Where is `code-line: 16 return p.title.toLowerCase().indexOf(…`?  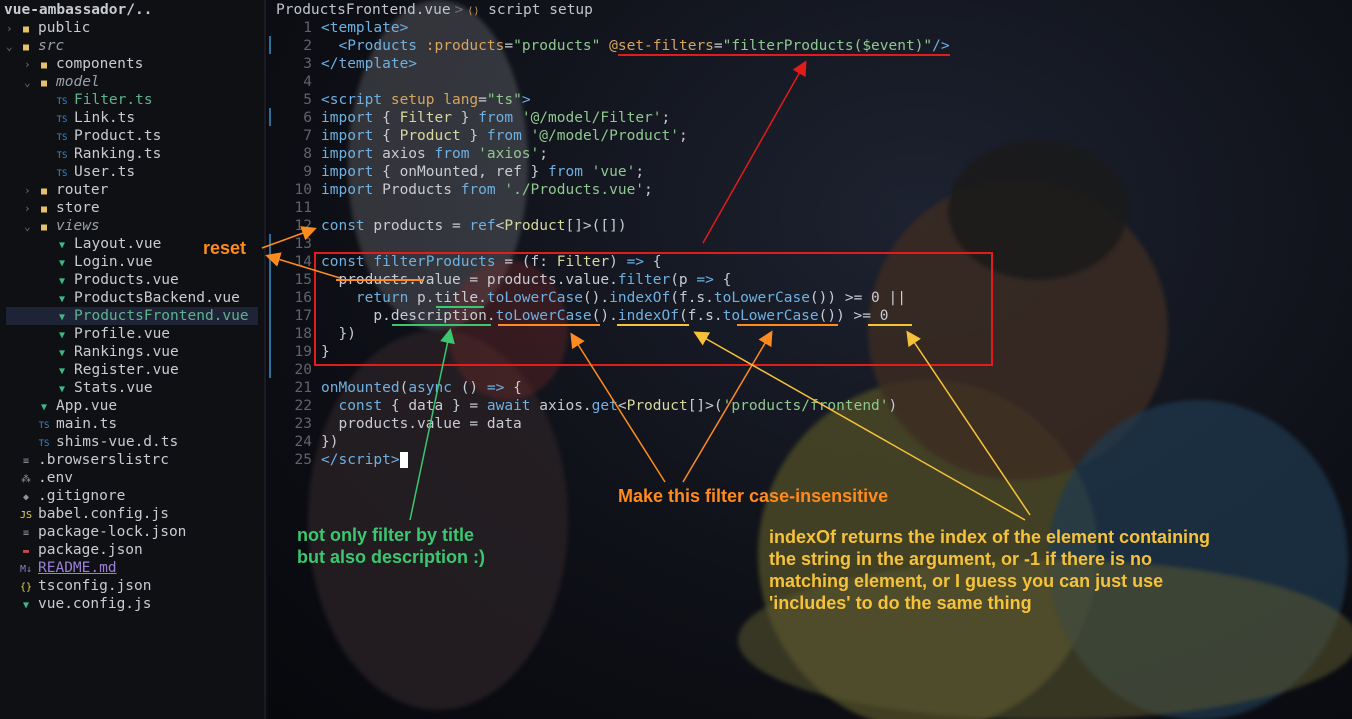
code-line: 16 return p.title.toLowerCase().indexOf(… is located at coordinates (587, 298).